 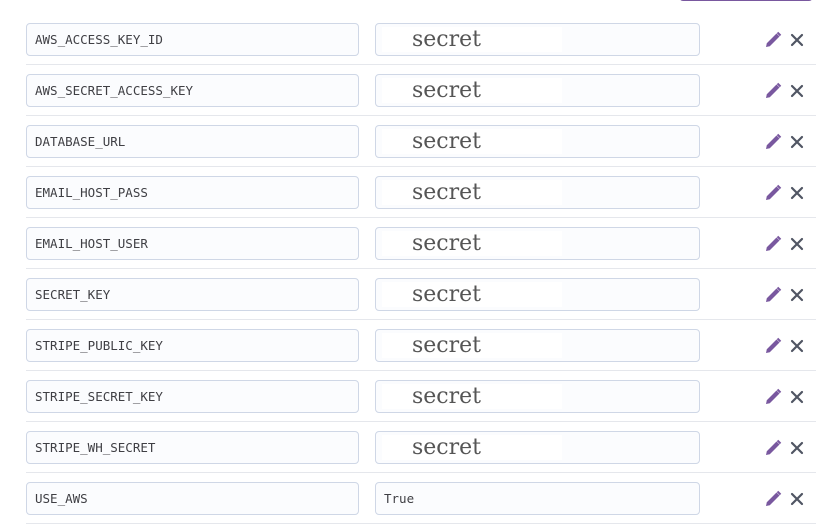 What do you see at coordinates (746, 0) in the screenshot?
I see `top-action-button` at bounding box center [746, 0].